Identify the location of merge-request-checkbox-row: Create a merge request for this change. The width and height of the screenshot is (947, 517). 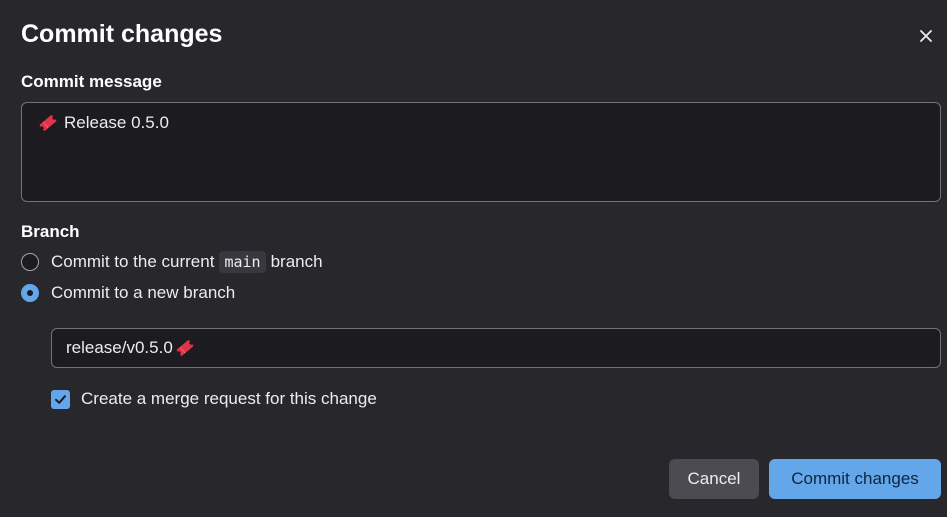
(214, 399).